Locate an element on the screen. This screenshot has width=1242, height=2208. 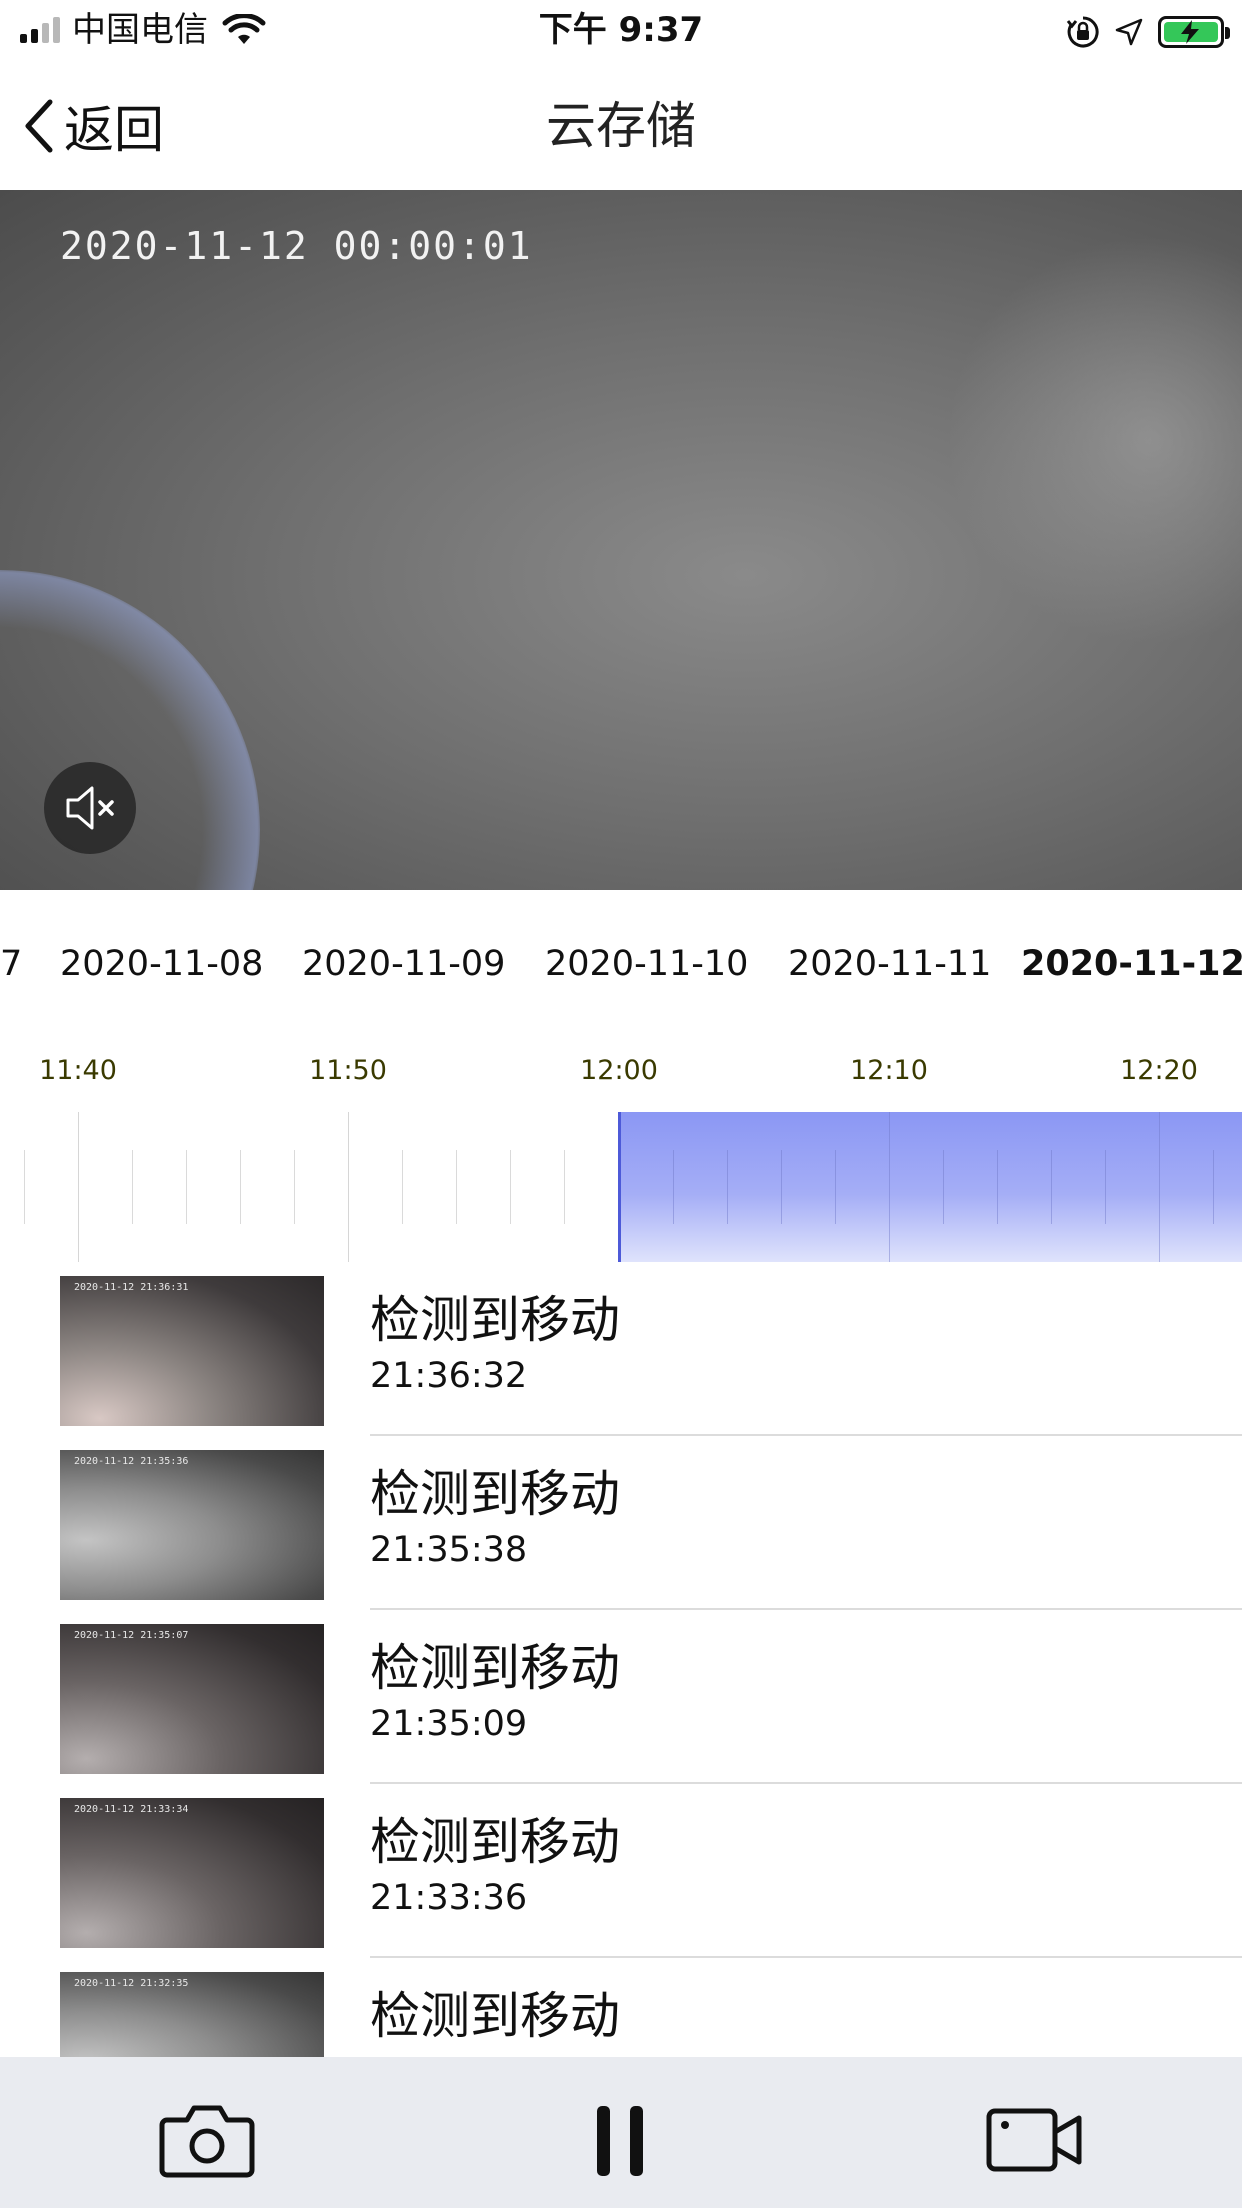
speaker-muted-icon is located at coordinates (90, 808).